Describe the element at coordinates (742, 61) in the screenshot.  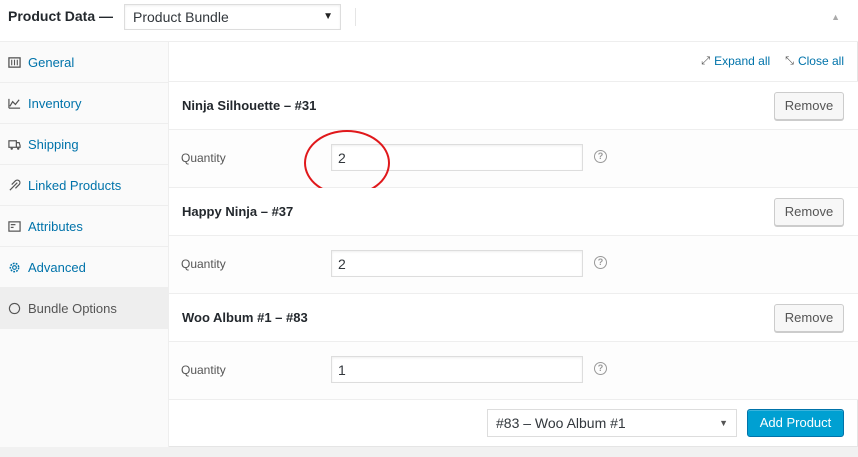
I see `expand-all-label: Expand all` at that location.